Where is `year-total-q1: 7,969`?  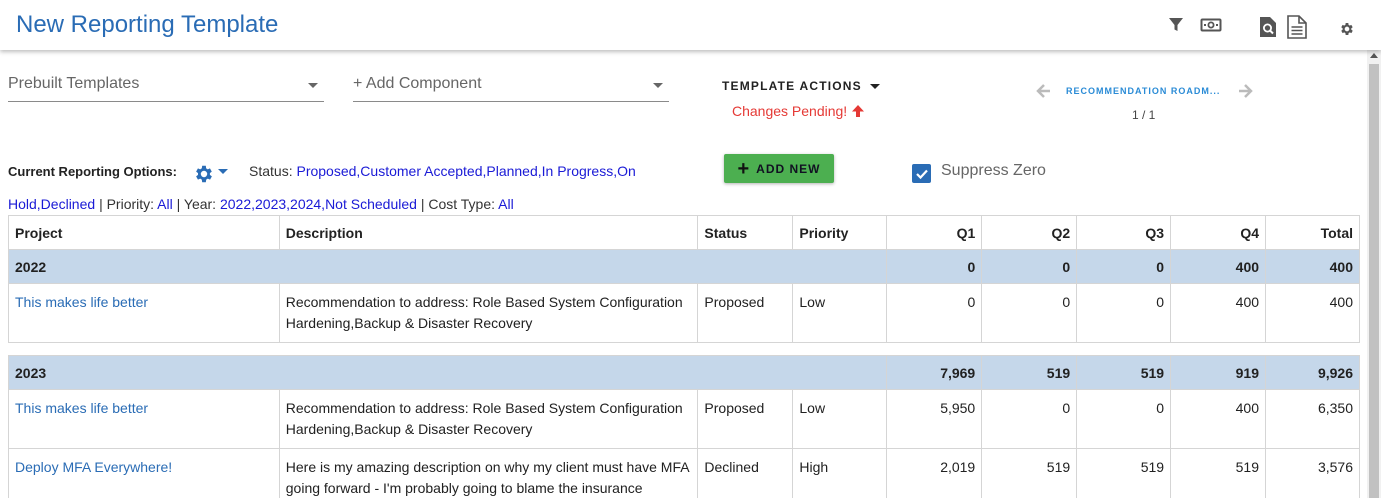 year-total-q1: 7,969 is located at coordinates (934, 372).